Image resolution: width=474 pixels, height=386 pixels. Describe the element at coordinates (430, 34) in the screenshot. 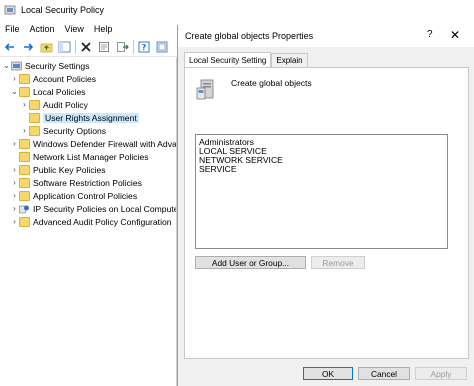

I see `help-question-icon: ?` at that location.